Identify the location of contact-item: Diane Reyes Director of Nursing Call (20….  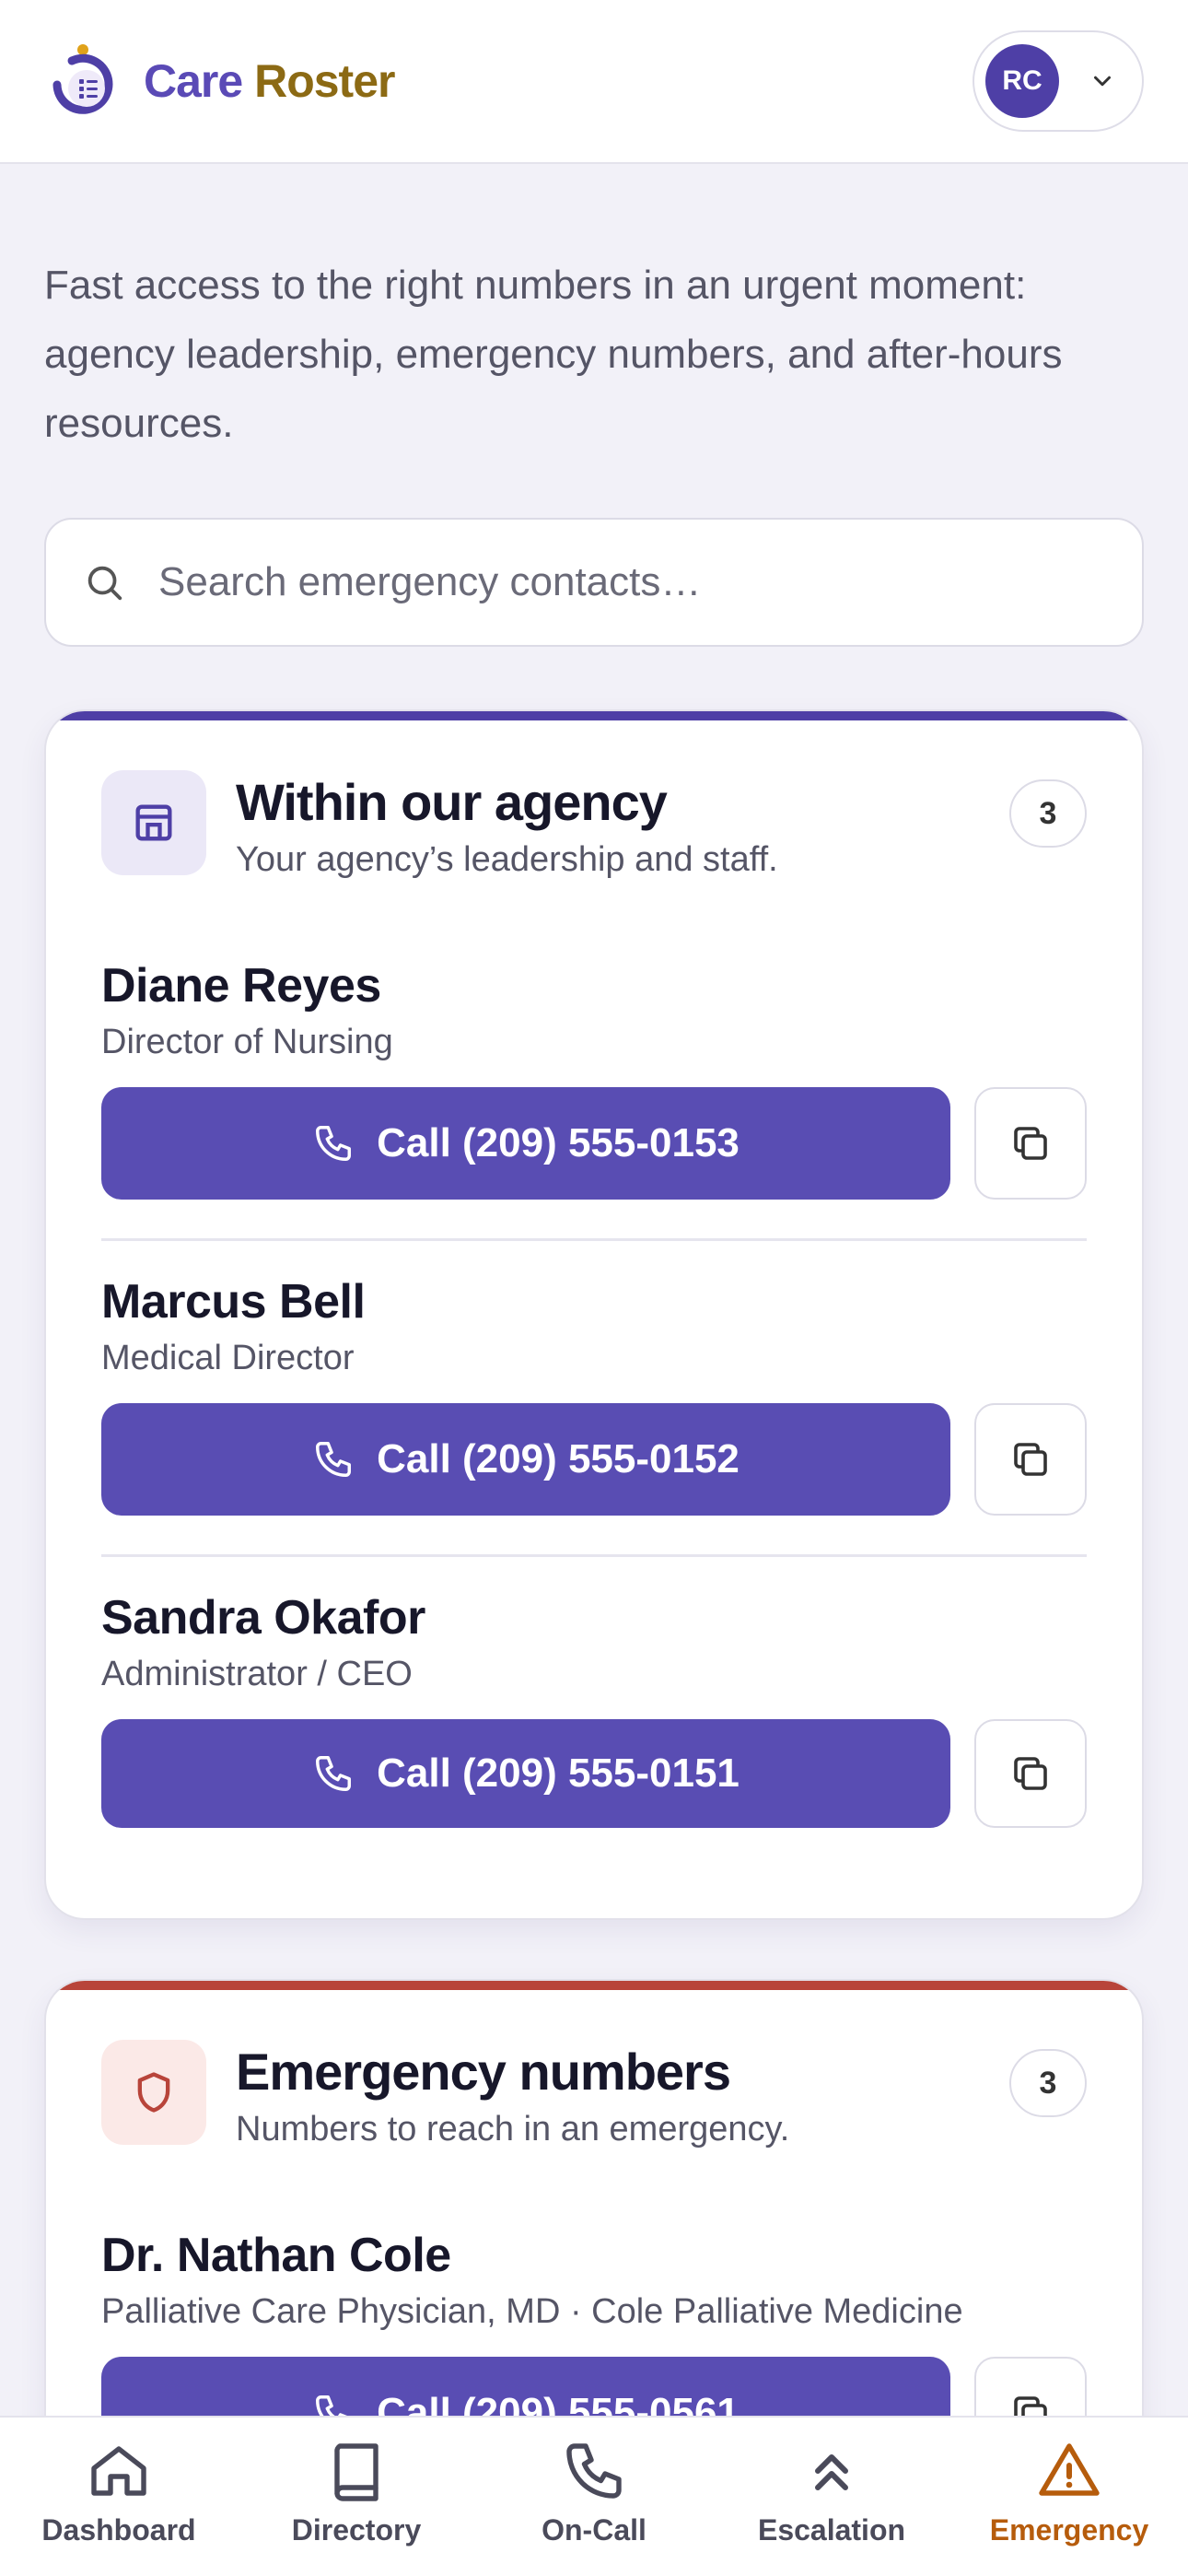
(594, 1079).